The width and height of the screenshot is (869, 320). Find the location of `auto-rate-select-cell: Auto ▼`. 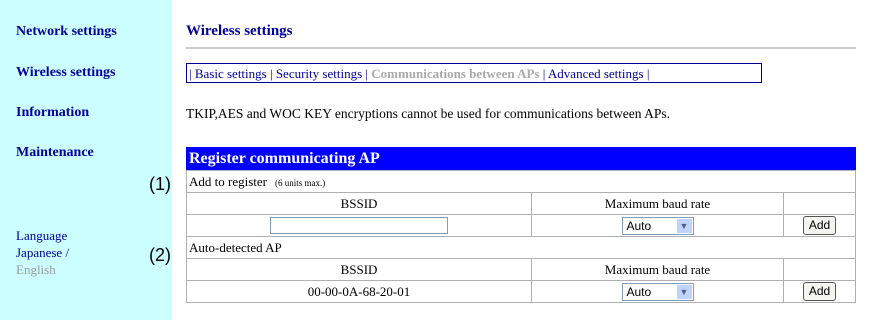

auto-rate-select-cell: Auto ▼ is located at coordinates (657, 291).